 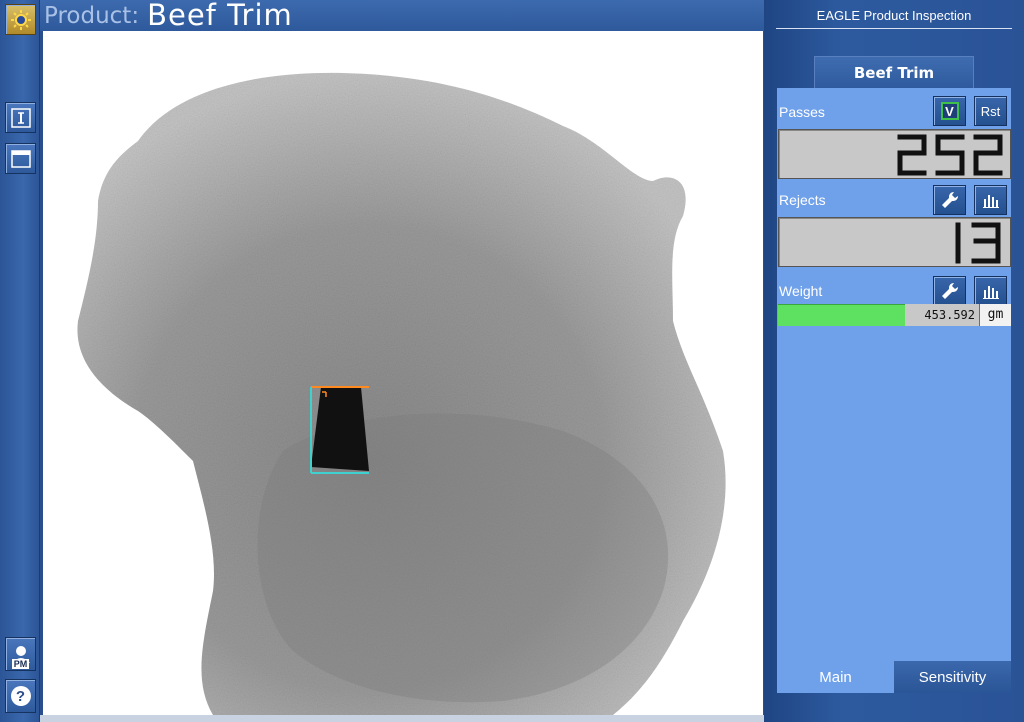 I want to click on reset-button: Rst, so click(x=990, y=111).